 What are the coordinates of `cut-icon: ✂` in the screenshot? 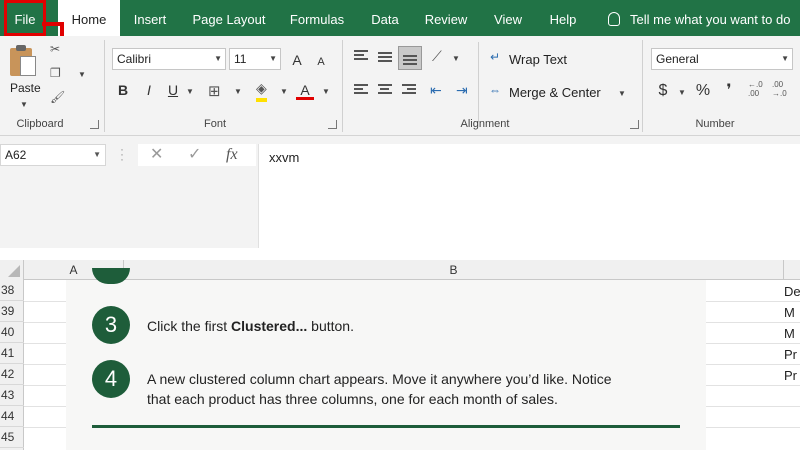 It's located at (55, 49).